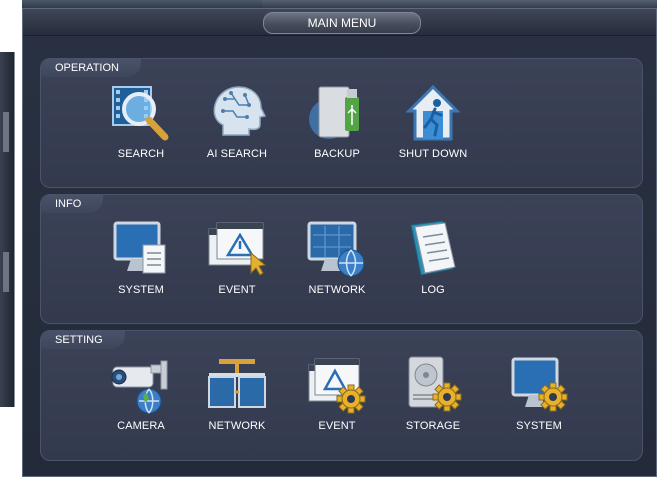  I want to click on shutdown-house-icon, so click(433, 112).